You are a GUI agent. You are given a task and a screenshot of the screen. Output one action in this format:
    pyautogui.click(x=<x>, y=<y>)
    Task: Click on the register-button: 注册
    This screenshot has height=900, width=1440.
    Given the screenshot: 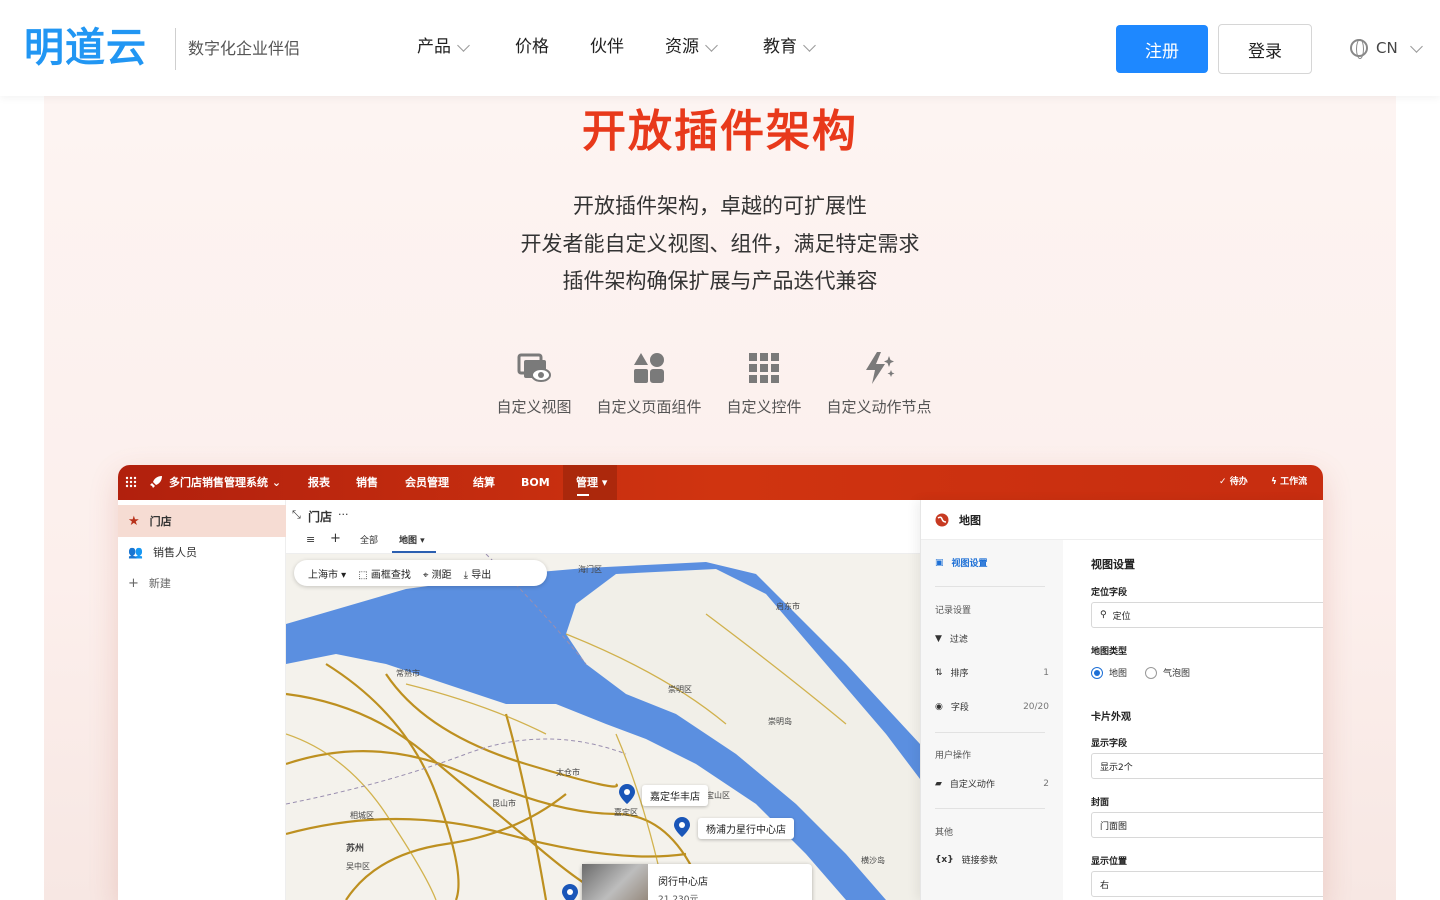 What is the action you would take?
    pyautogui.click(x=1162, y=49)
    